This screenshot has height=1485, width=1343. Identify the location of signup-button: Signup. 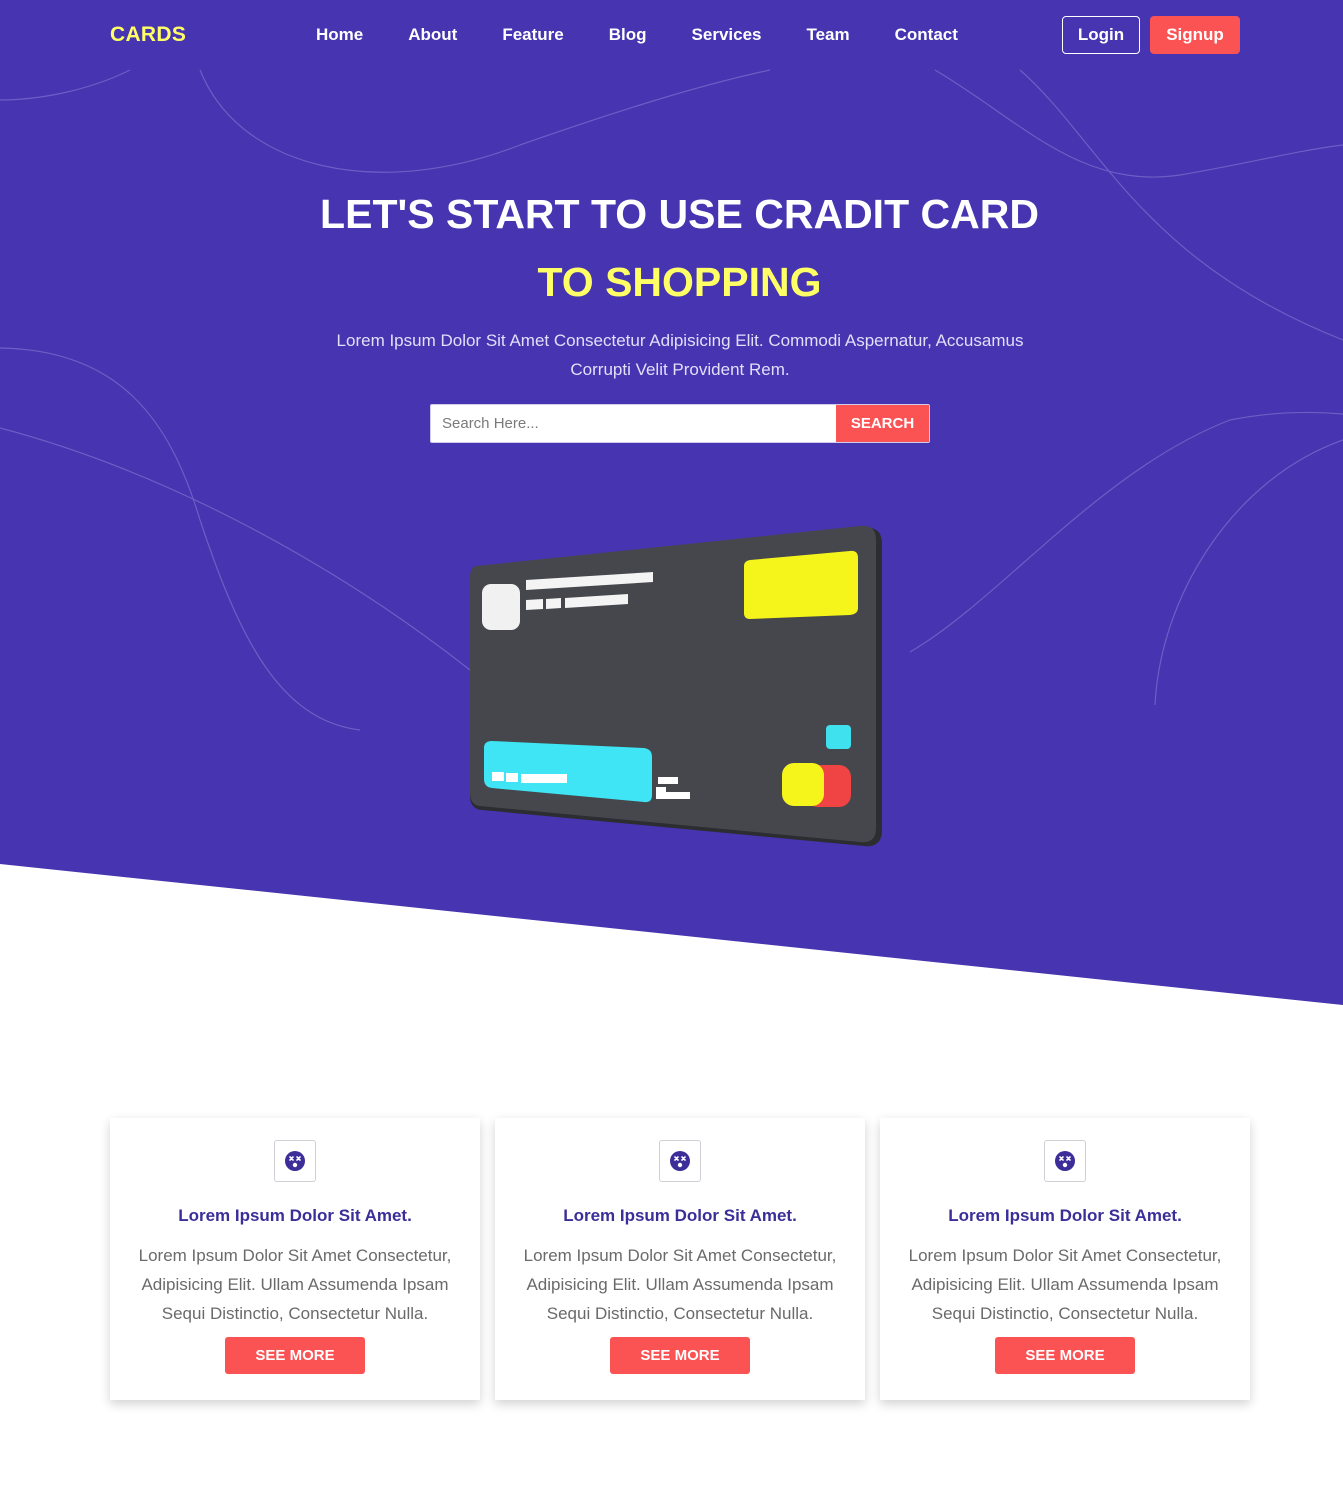
(1195, 35).